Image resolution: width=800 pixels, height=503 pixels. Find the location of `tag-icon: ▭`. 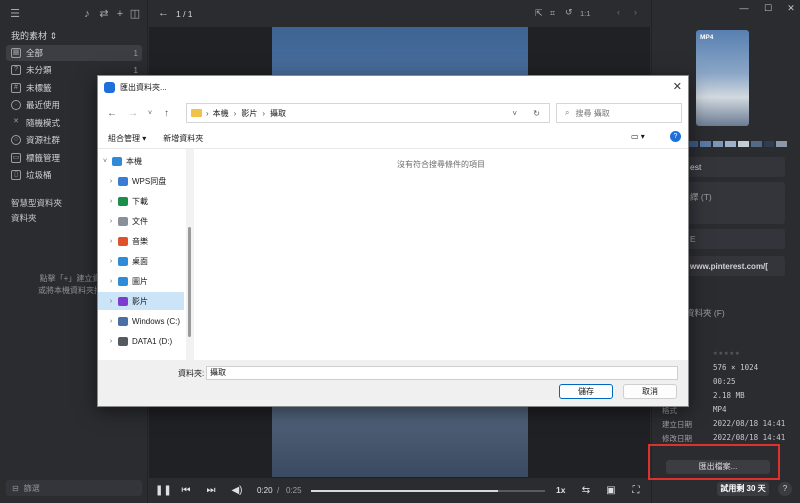

tag-icon: ▭ is located at coordinates (16, 158).